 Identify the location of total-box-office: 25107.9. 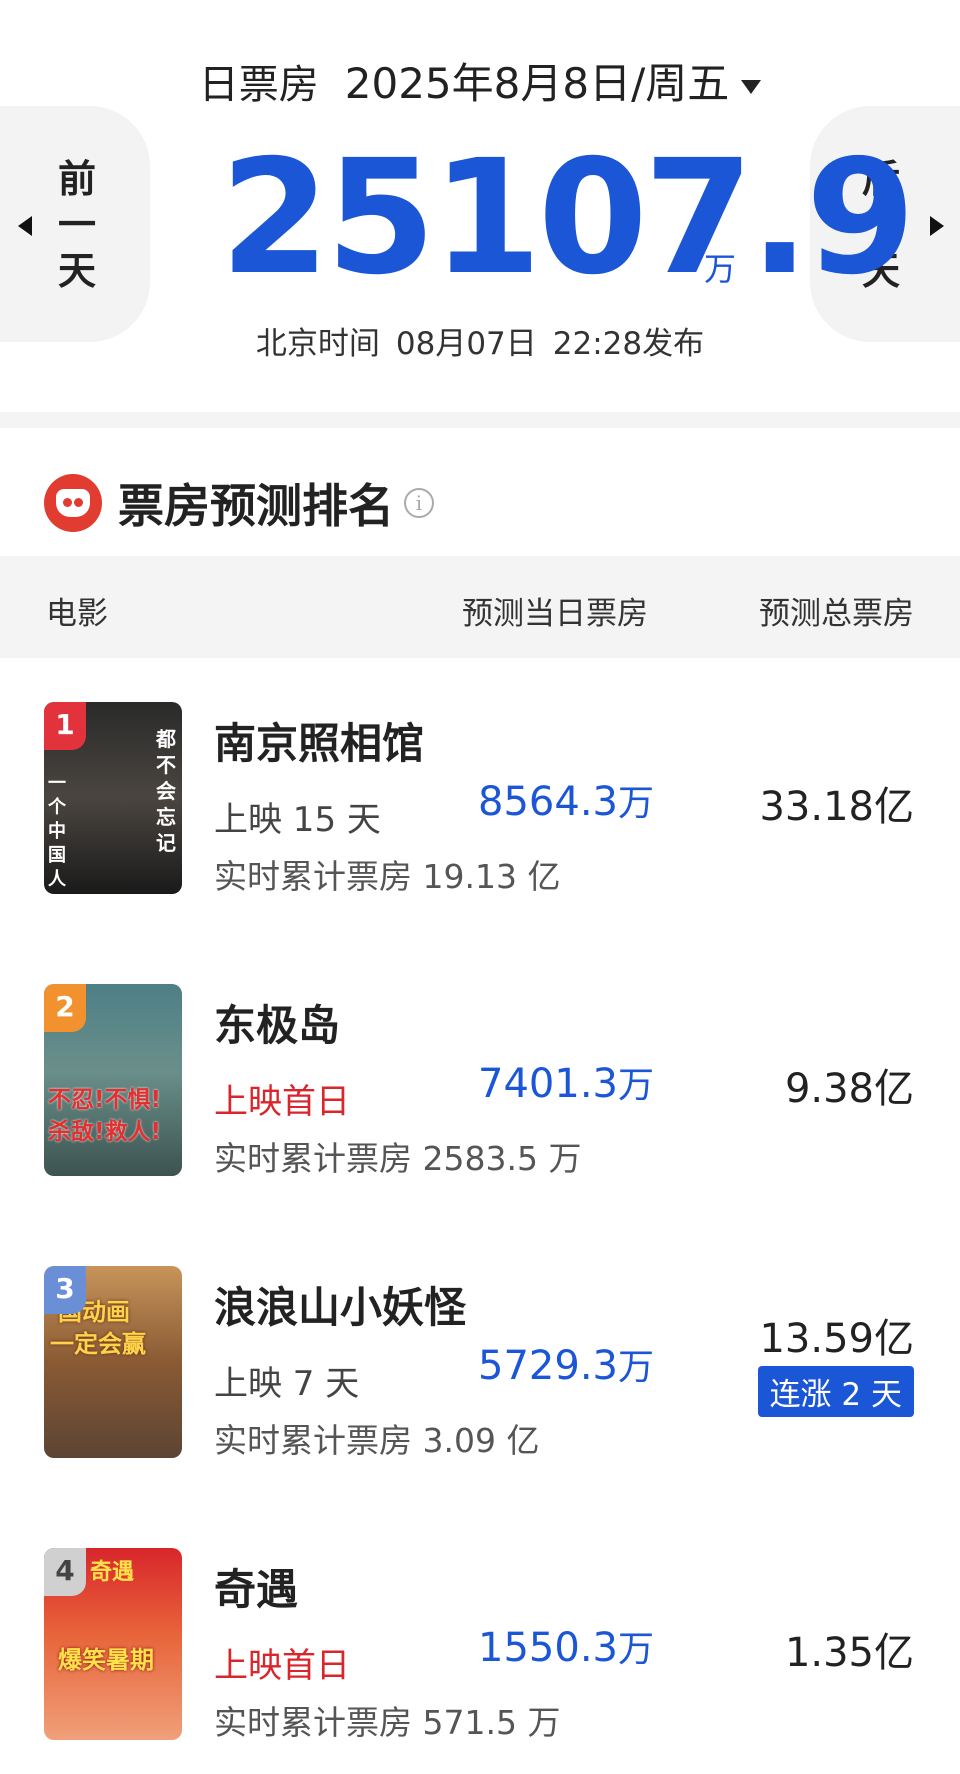
(568, 218).